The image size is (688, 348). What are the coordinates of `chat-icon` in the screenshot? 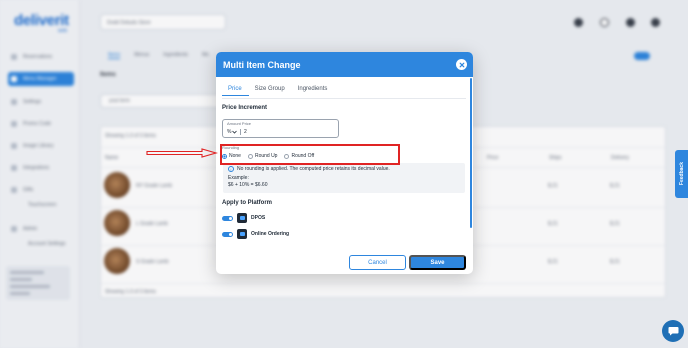 It's located at (673, 331).